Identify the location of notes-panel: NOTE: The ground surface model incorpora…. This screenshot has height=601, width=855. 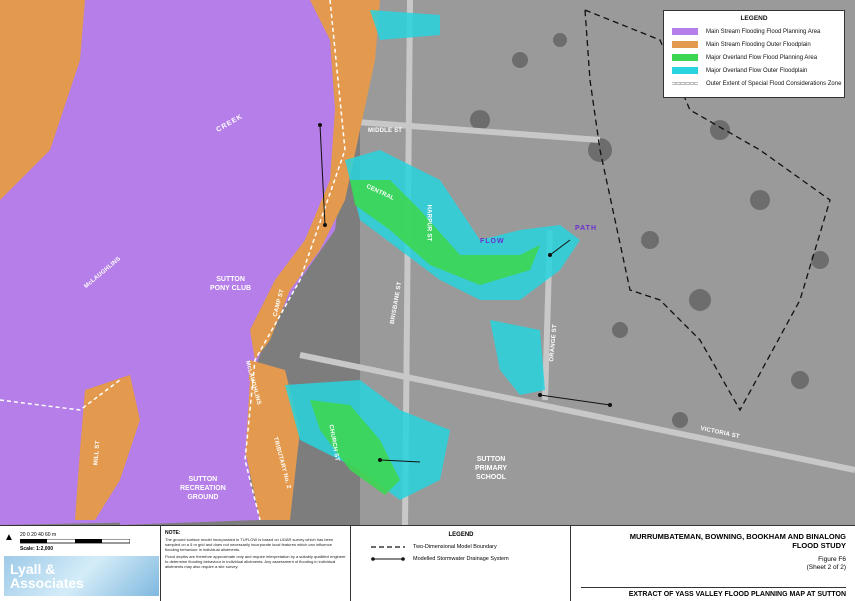
(255, 563).